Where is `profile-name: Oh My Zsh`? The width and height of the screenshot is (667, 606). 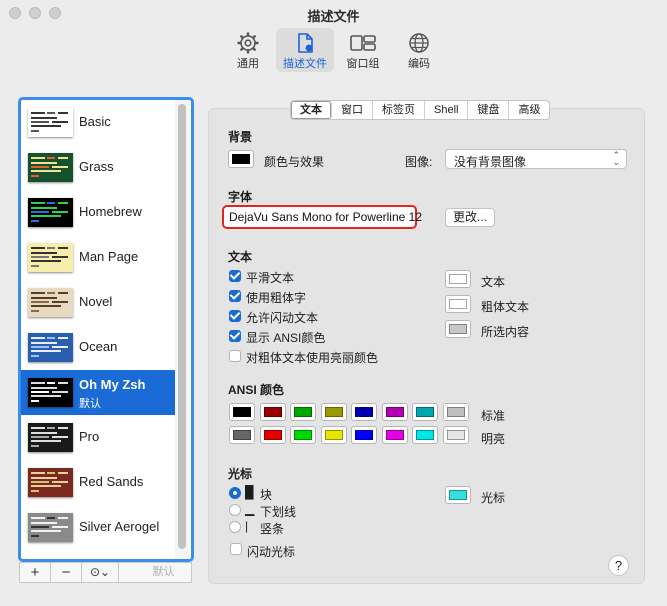 profile-name: Oh My Zsh is located at coordinates (112, 384).